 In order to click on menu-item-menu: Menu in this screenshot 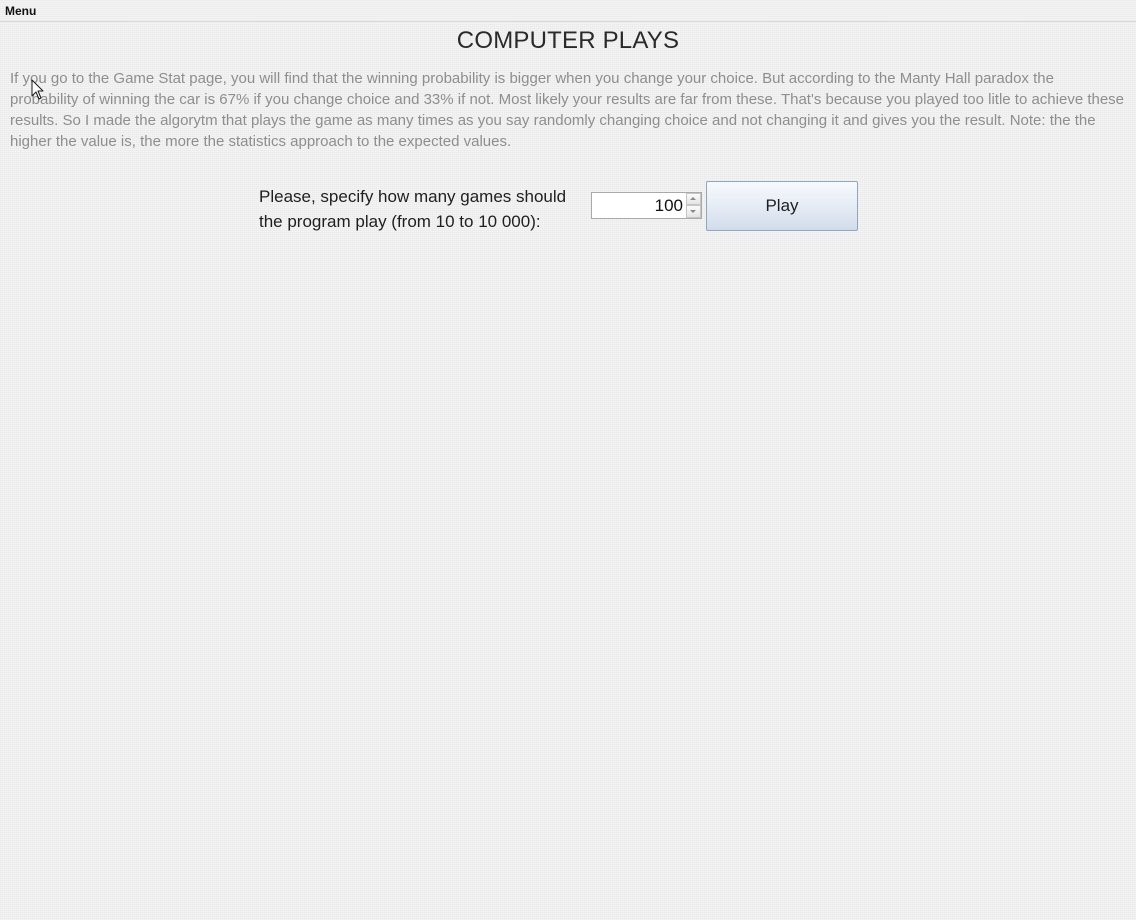, I will do `click(20, 11)`.